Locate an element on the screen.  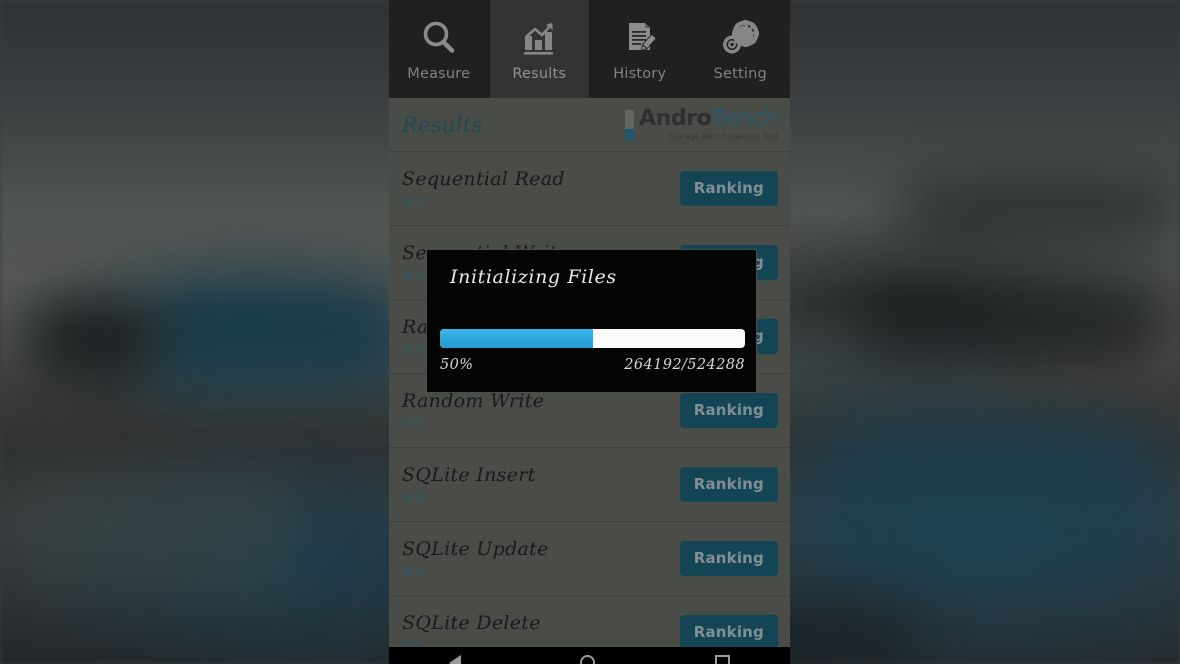
benchmark-name: SQLite Update is located at coordinates (475, 549).